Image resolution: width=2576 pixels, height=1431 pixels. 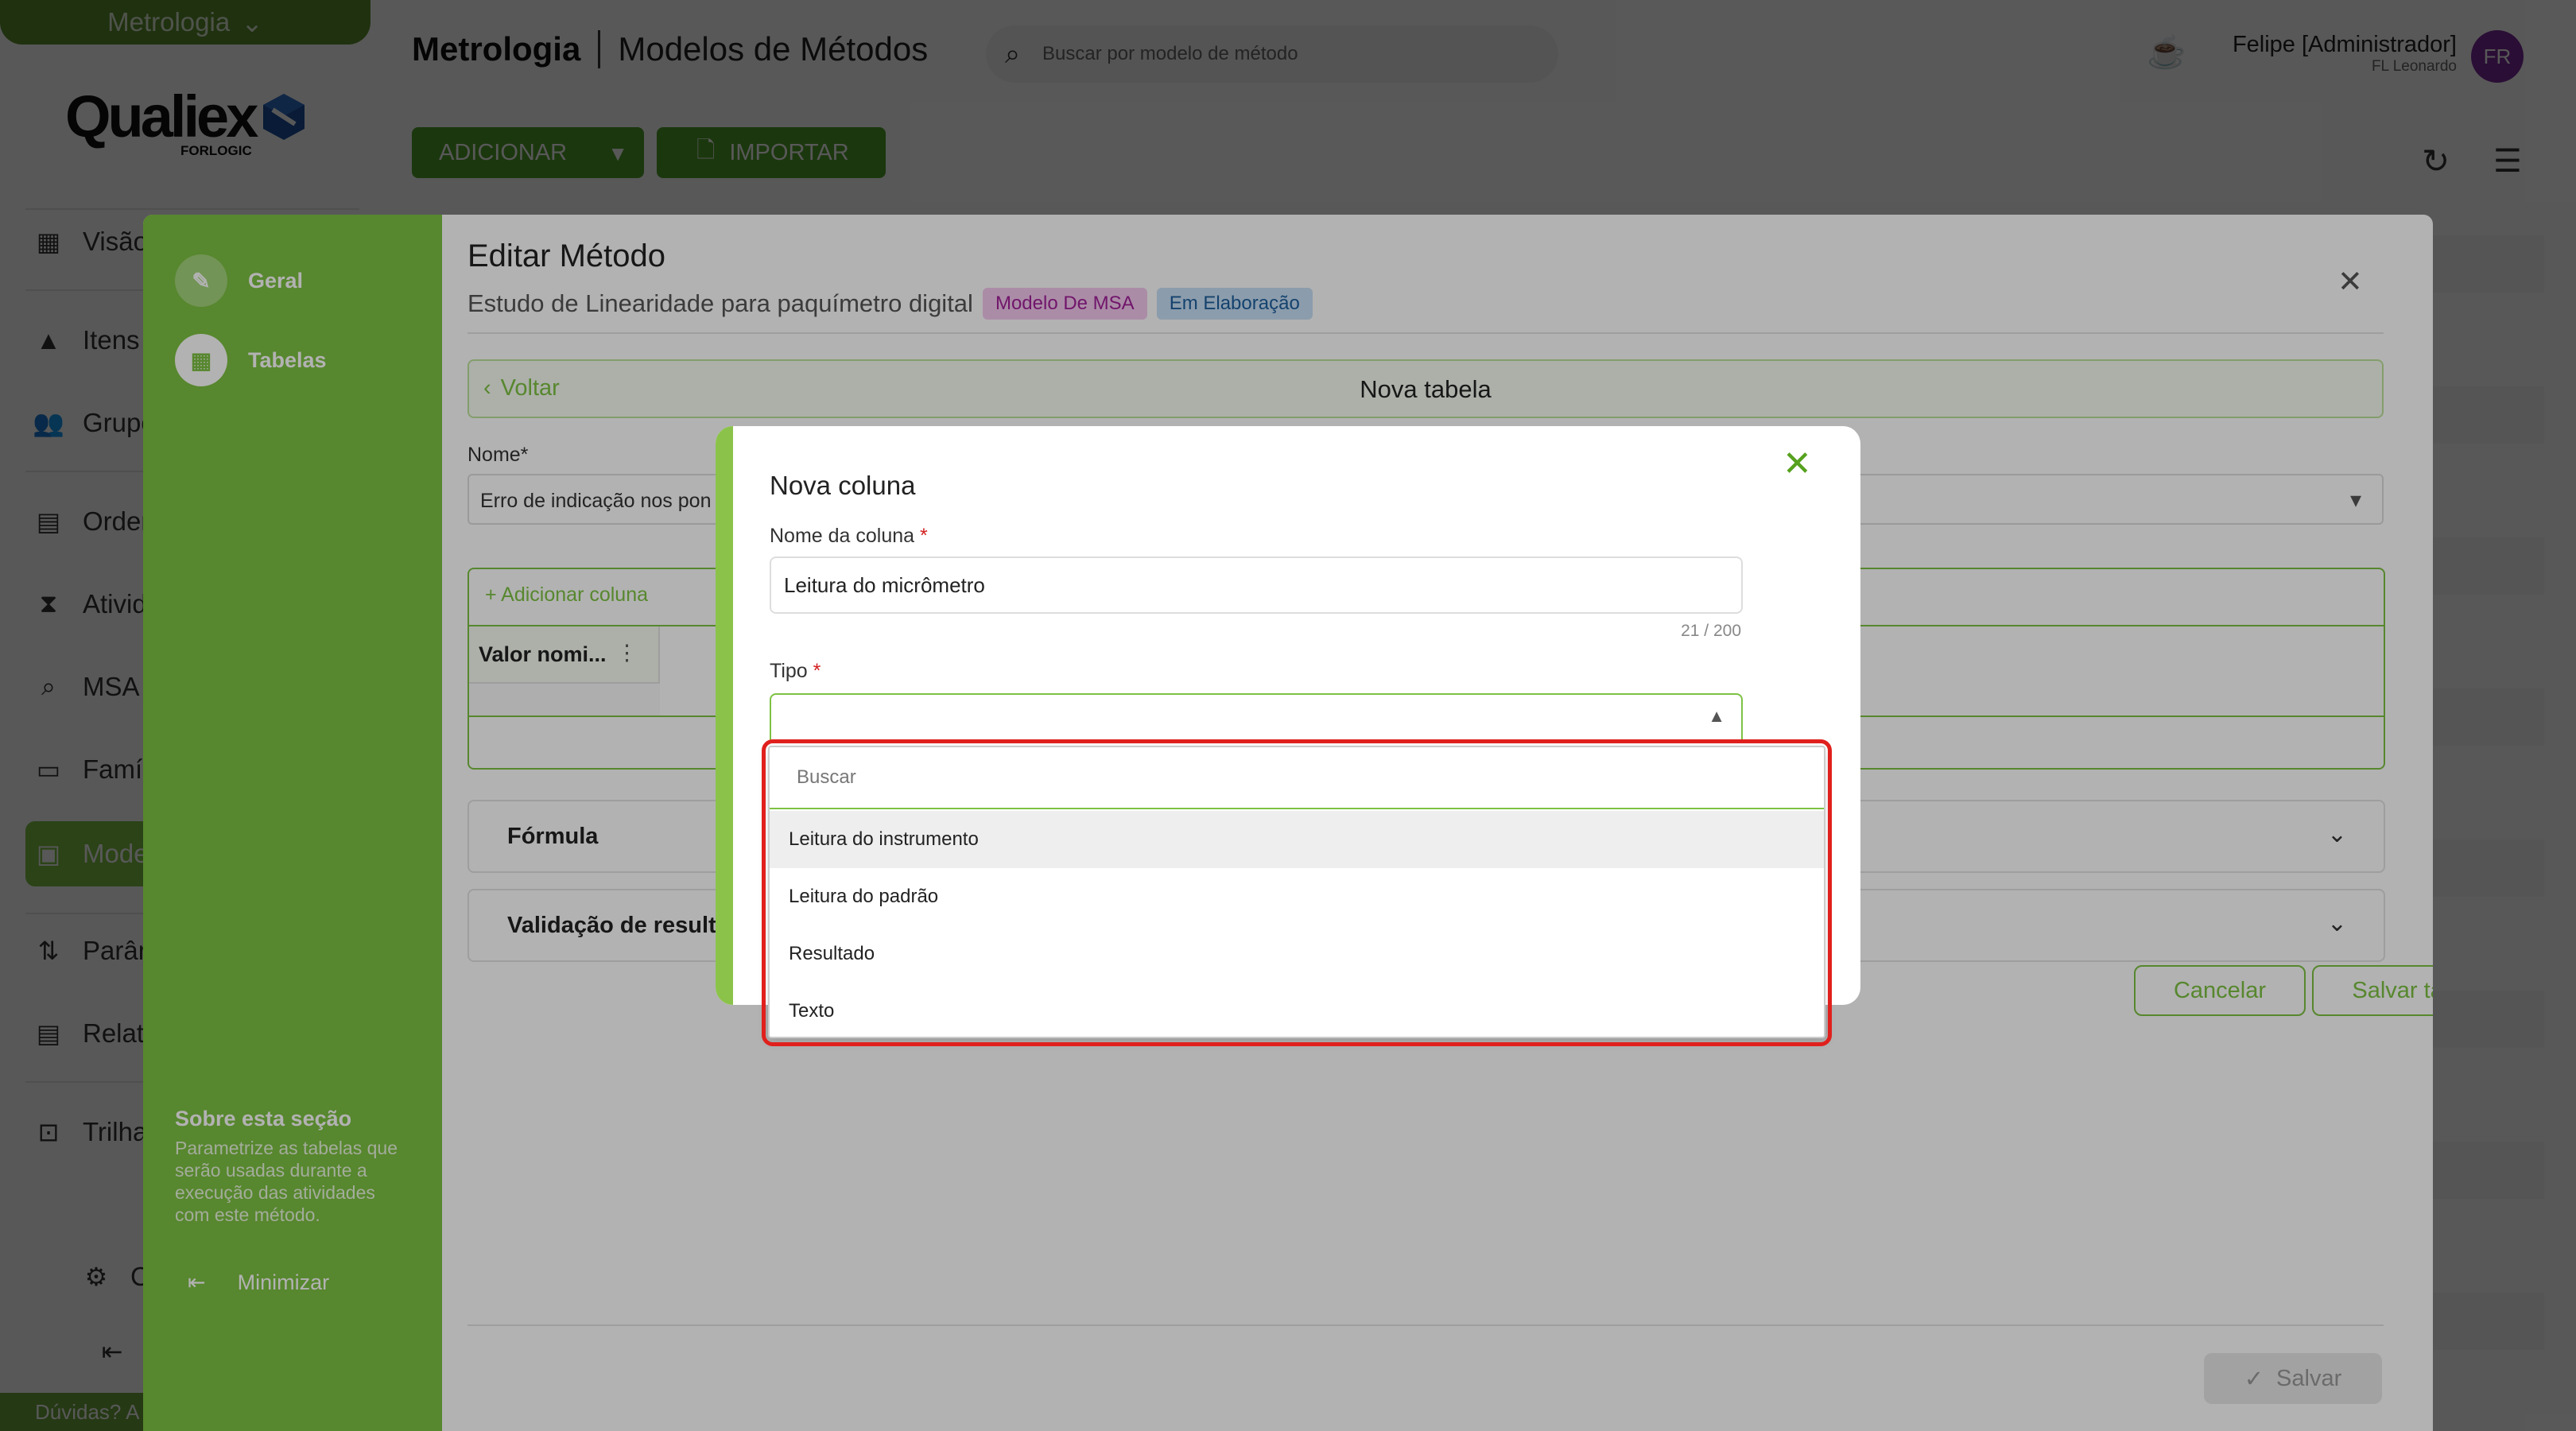 I want to click on type-label: Tipo *, so click(x=795, y=671).